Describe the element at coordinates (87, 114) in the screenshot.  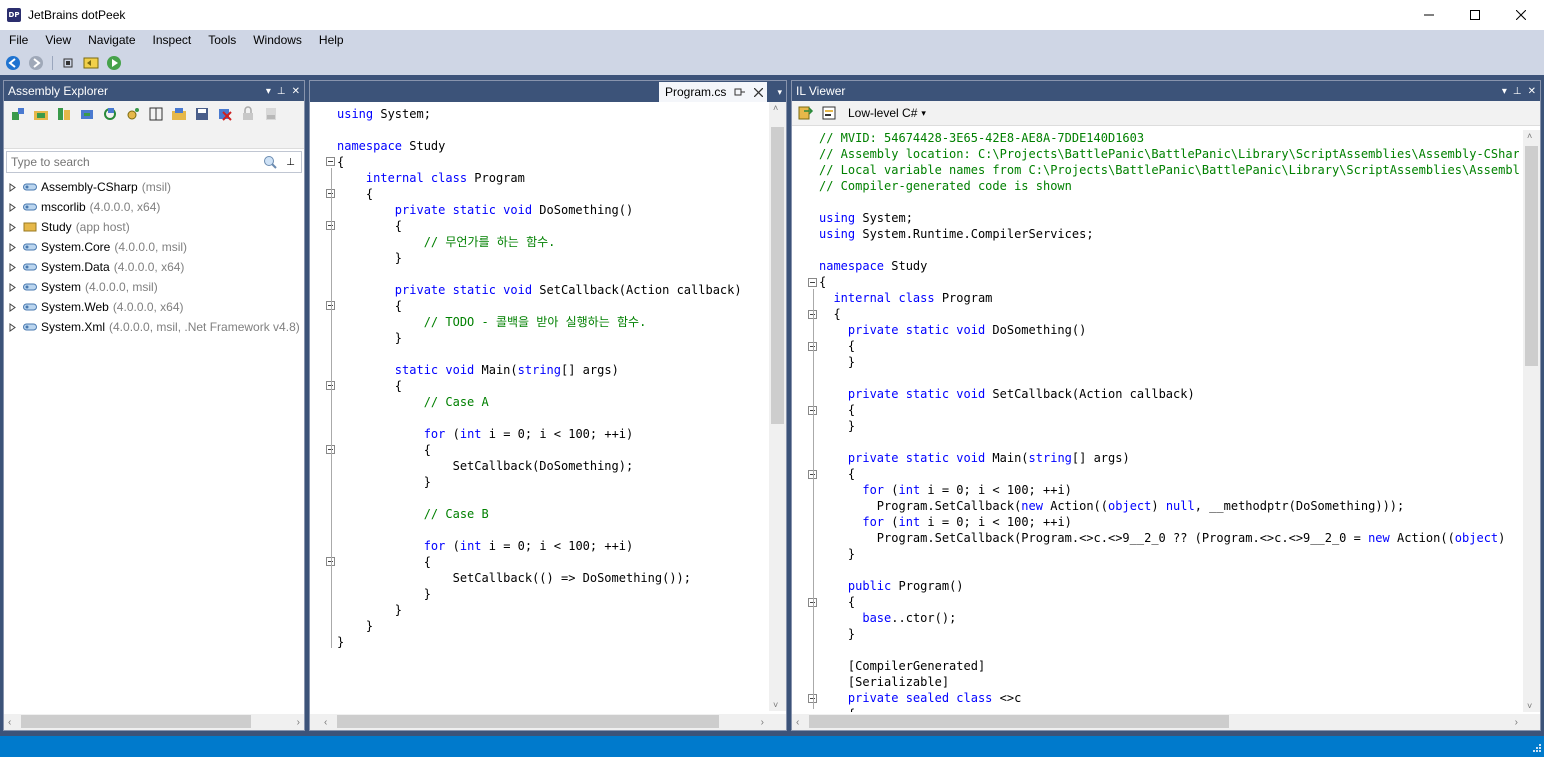
I see `add-assembly-button` at that location.